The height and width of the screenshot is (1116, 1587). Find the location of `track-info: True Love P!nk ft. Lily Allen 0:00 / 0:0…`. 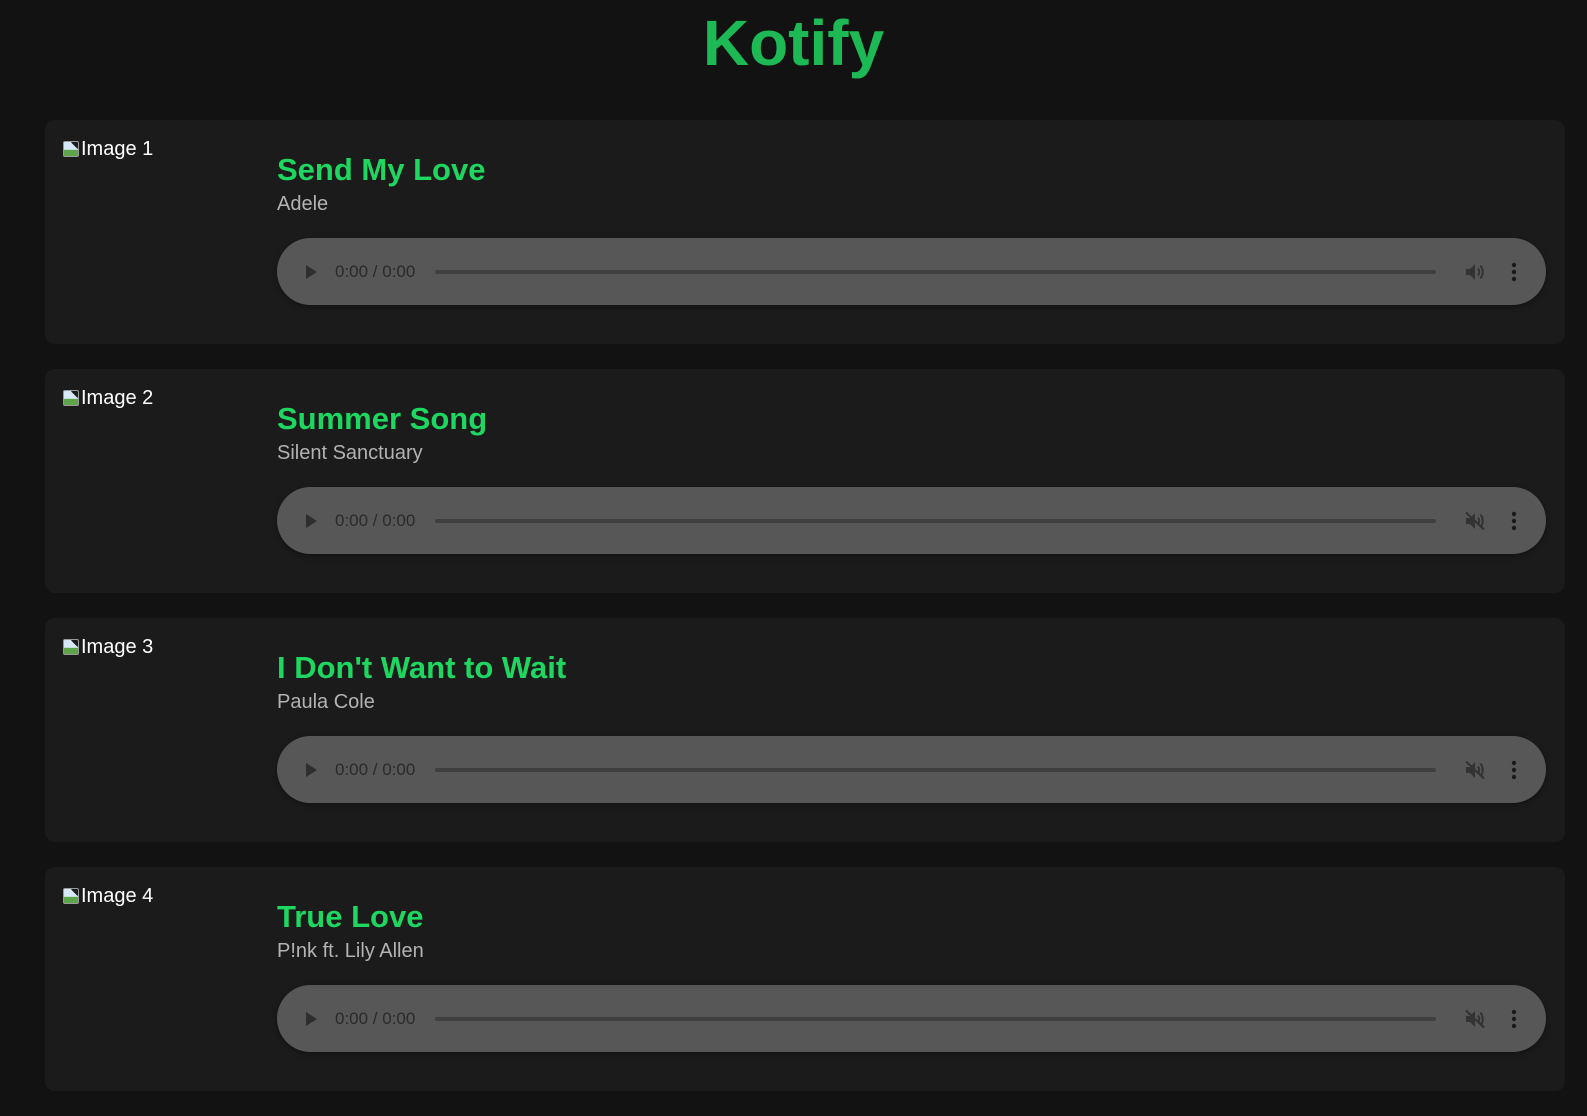

track-info: True Love P!nk ft. Lily Allen 0:00 / 0:0… is located at coordinates (911, 974).